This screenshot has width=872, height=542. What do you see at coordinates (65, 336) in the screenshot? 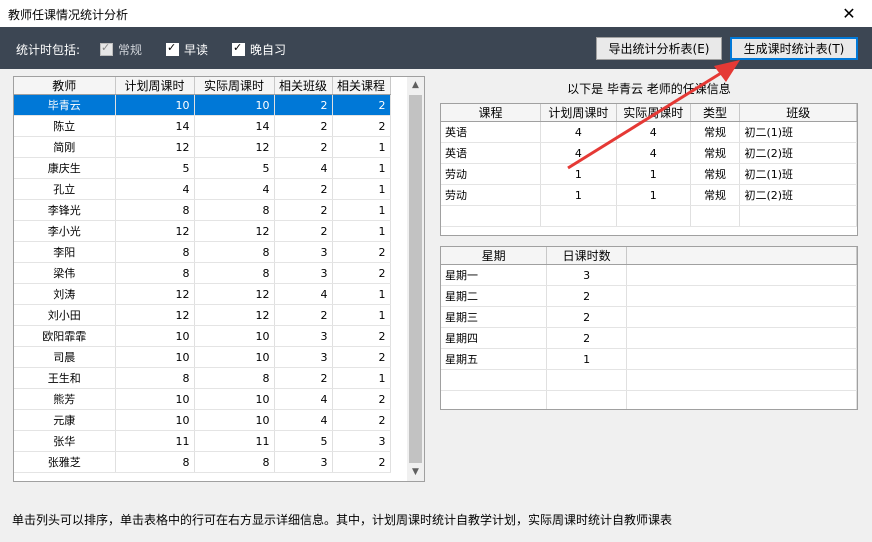
I see `teacher-cell: 欧阳霏霏` at bounding box center [65, 336].